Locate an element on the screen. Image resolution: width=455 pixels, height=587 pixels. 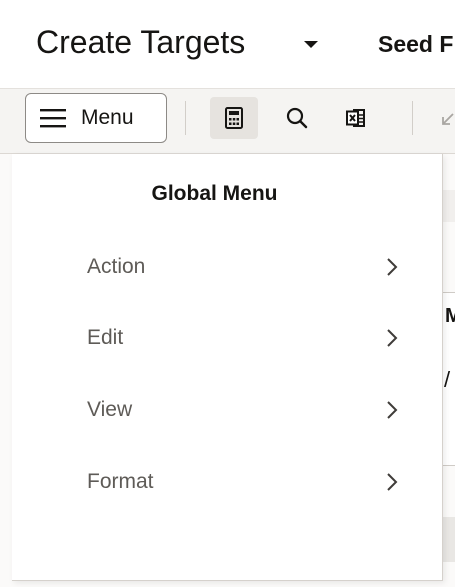
menu-button-label: Menu is located at coordinates (107, 117).